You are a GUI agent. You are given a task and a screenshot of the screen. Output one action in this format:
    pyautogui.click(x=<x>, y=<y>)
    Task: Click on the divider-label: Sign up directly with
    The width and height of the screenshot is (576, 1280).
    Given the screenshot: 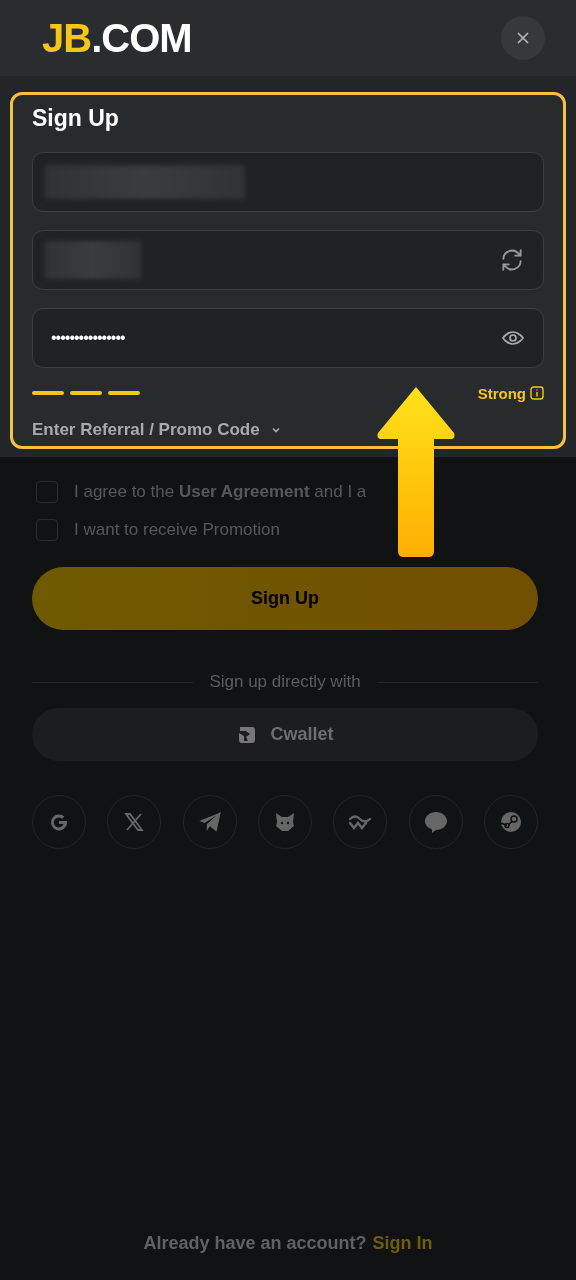 What is the action you would take?
    pyautogui.click(x=285, y=682)
    